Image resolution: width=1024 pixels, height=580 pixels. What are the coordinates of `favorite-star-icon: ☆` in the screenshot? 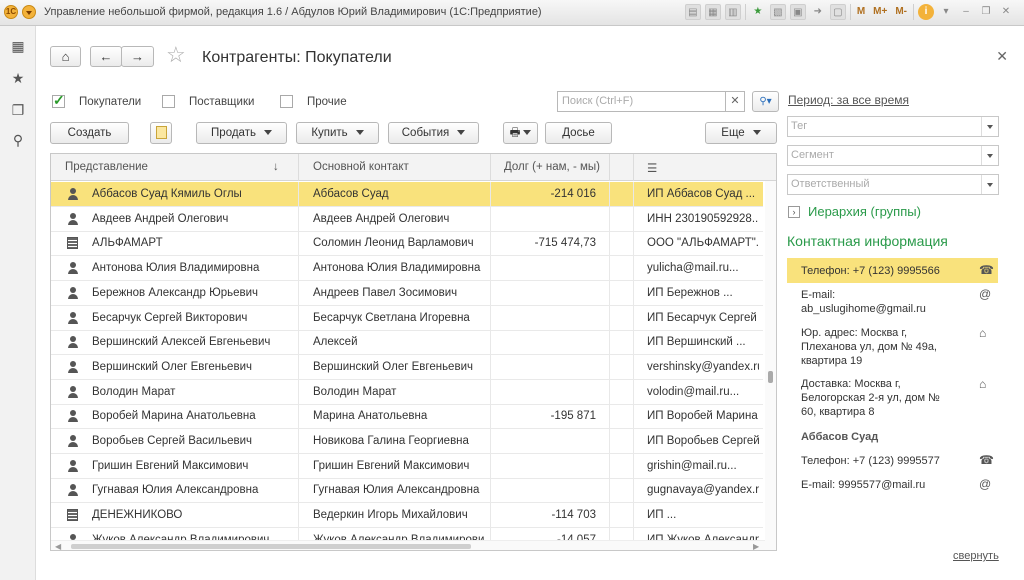 It's located at (176, 55).